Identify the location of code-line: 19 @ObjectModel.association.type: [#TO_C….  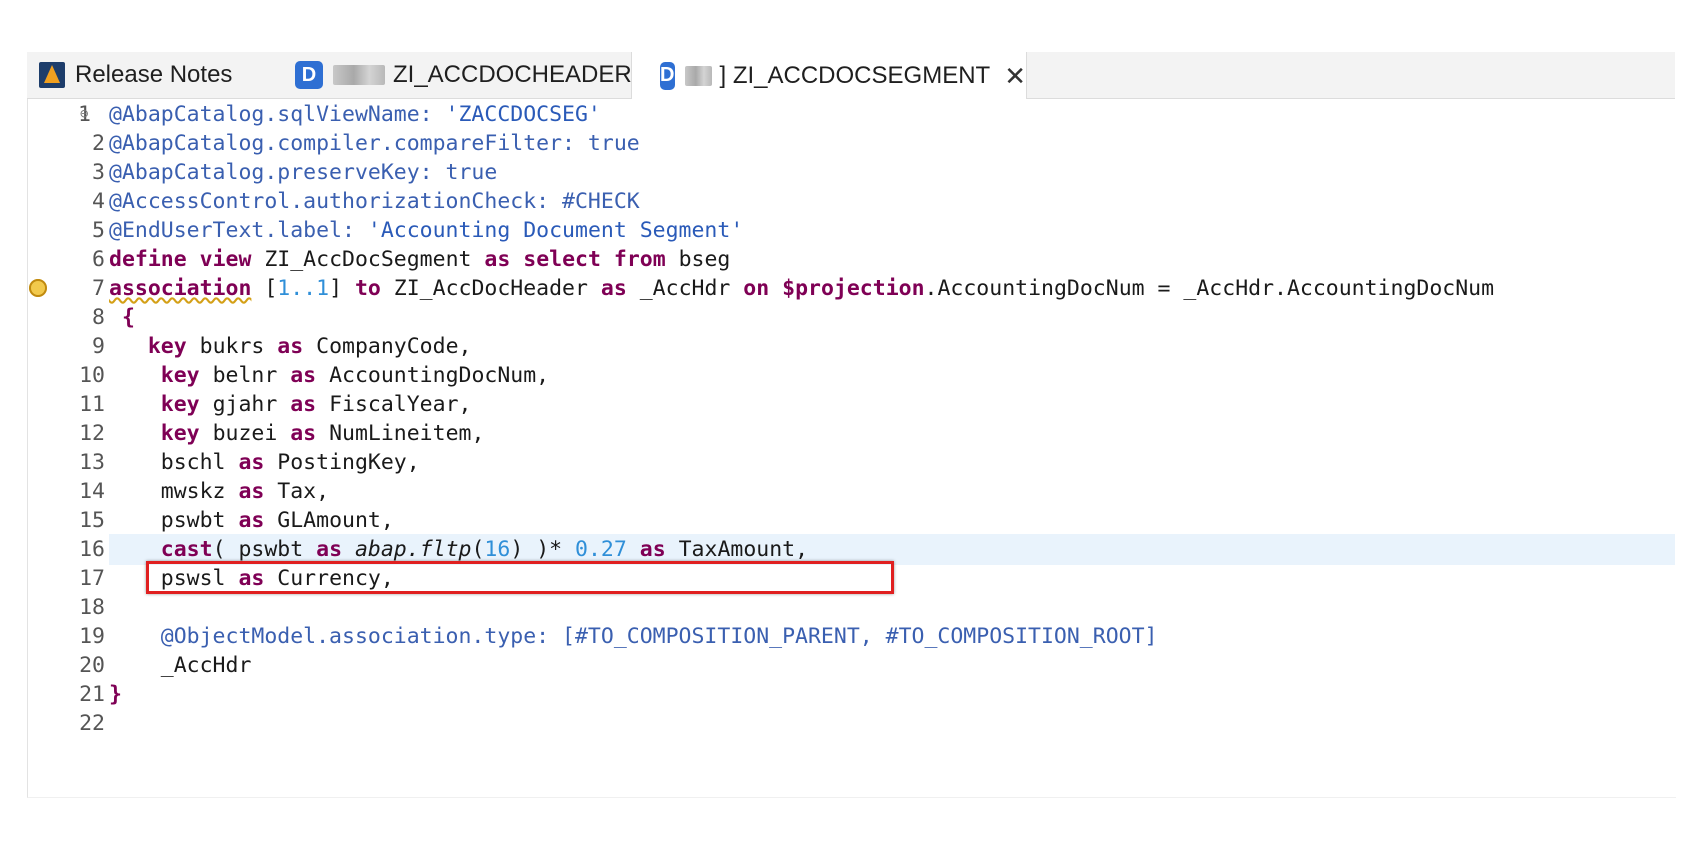
(851, 636).